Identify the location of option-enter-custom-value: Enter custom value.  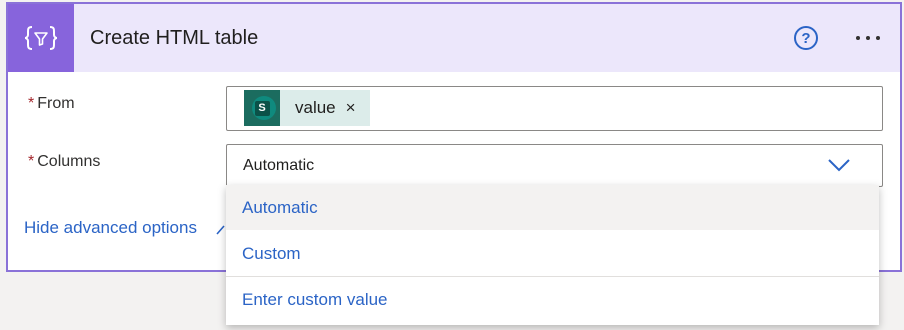
(552, 299).